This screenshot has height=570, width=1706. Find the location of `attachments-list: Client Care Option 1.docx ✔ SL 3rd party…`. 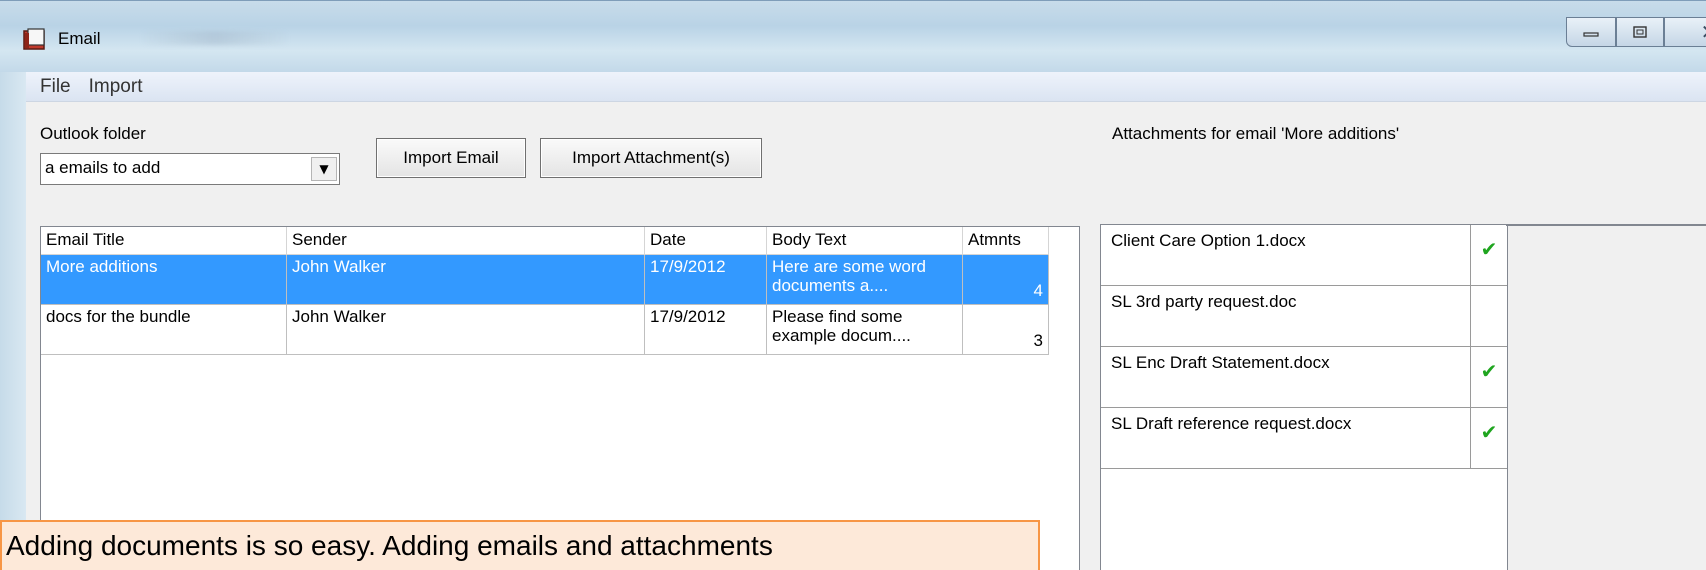

attachments-list: Client Care Option 1.docx ✔ SL 3rd party… is located at coordinates (1304, 397).